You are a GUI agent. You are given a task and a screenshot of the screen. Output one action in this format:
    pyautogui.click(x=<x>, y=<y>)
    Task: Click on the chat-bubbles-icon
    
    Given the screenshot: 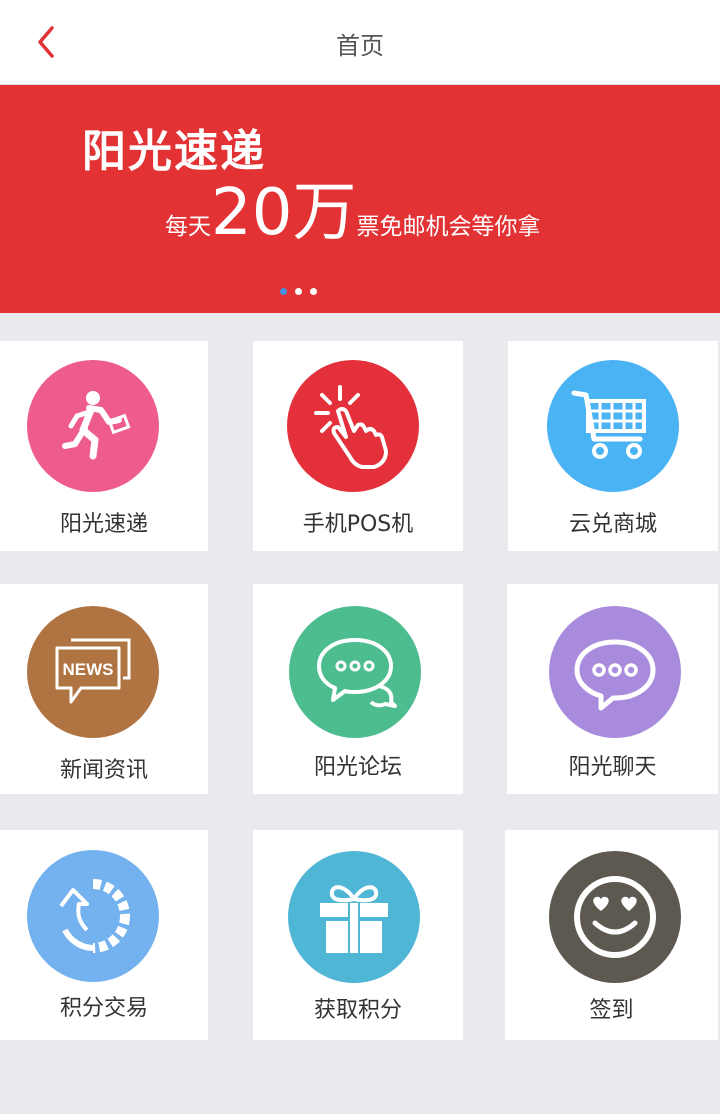 What is the action you would take?
    pyautogui.click(x=357, y=673)
    